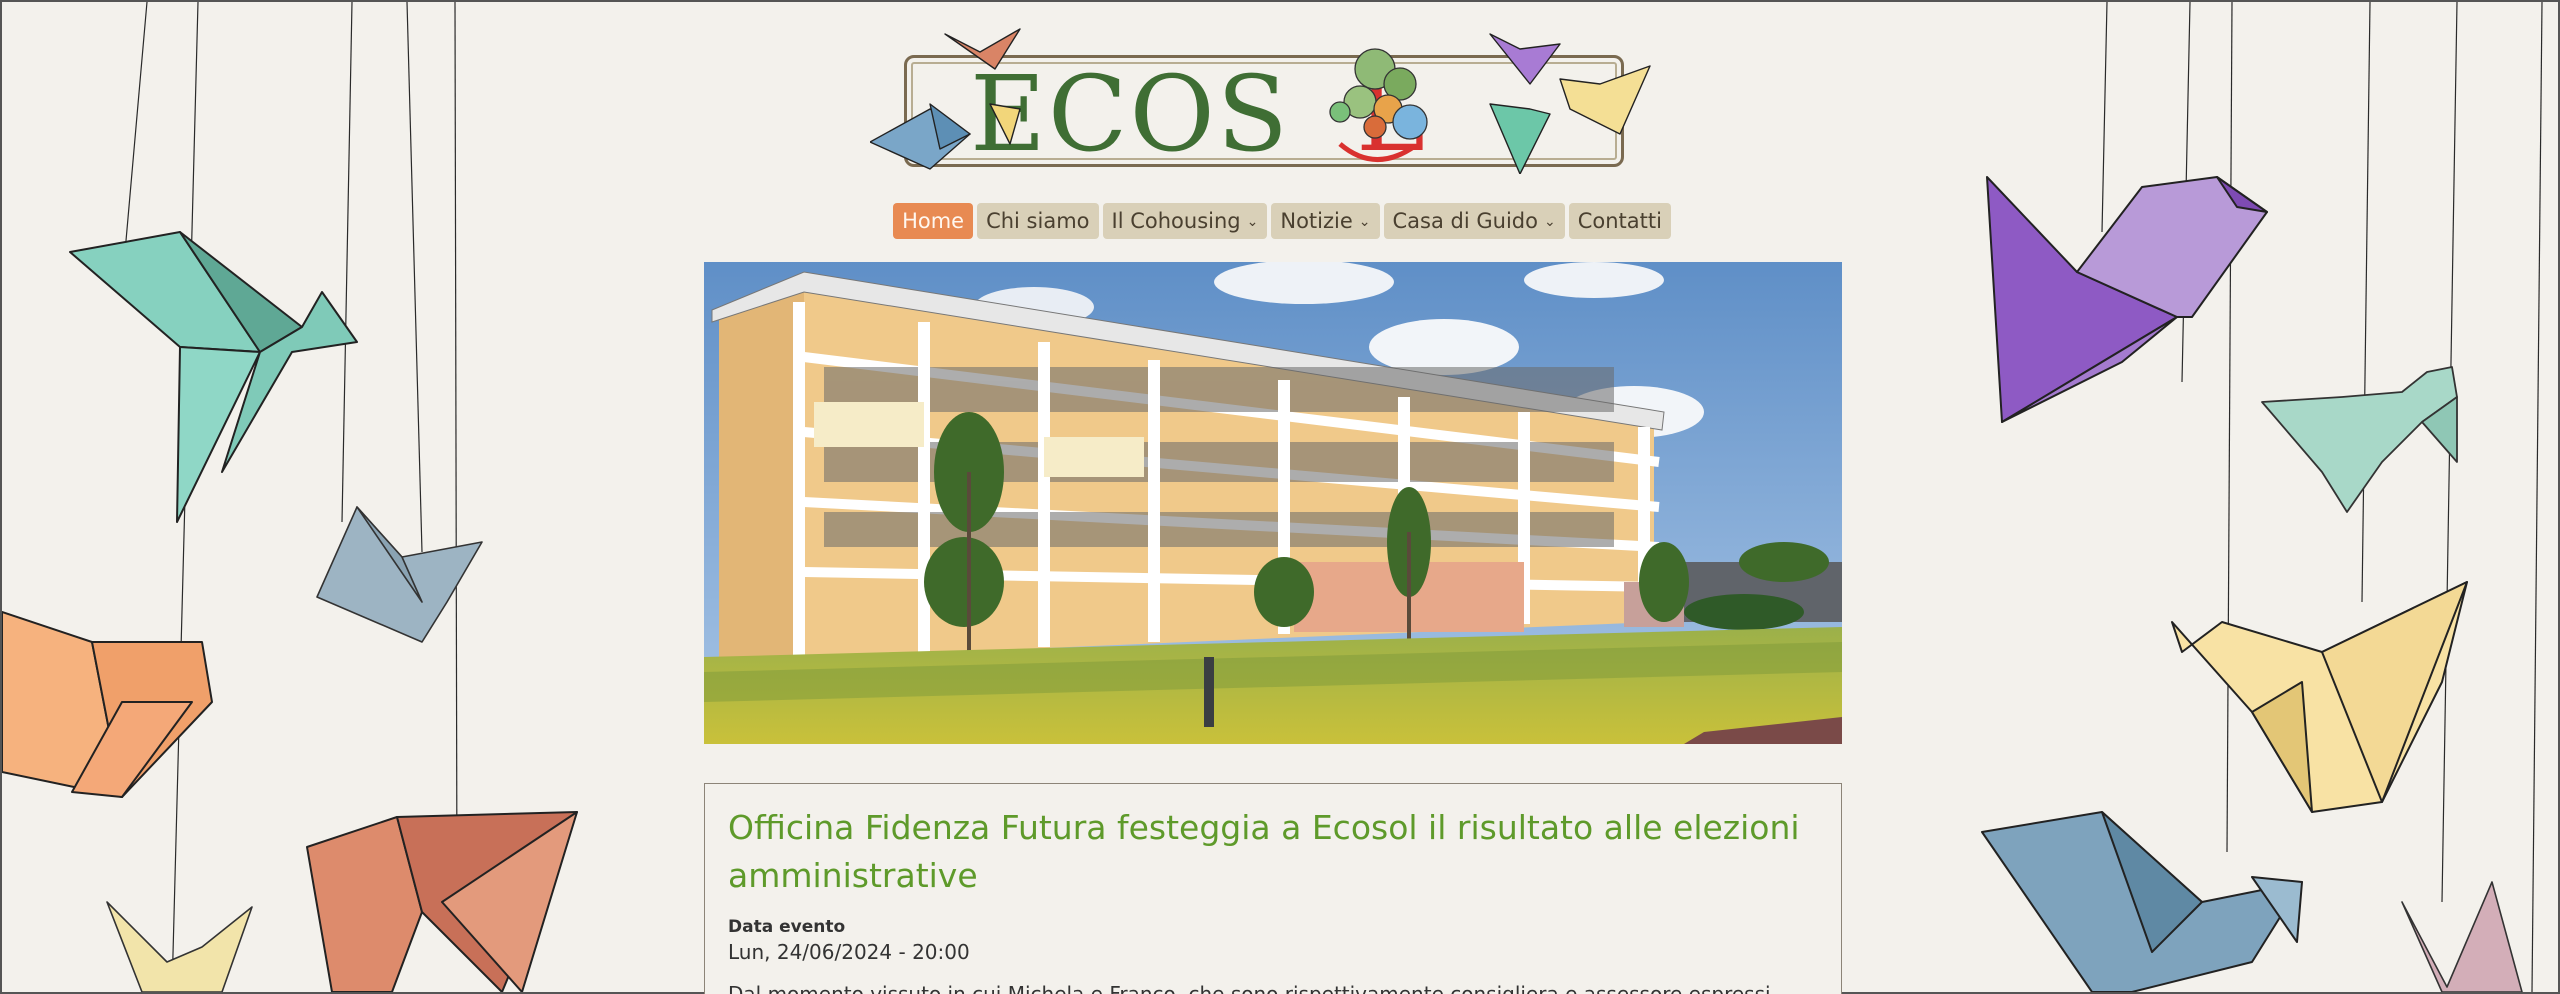 The image size is (2560, 994). What do you see at coordinates (2319, 697) in the screenshot?
I see `crane-yellow-right` at bounding box center [2319, 697].